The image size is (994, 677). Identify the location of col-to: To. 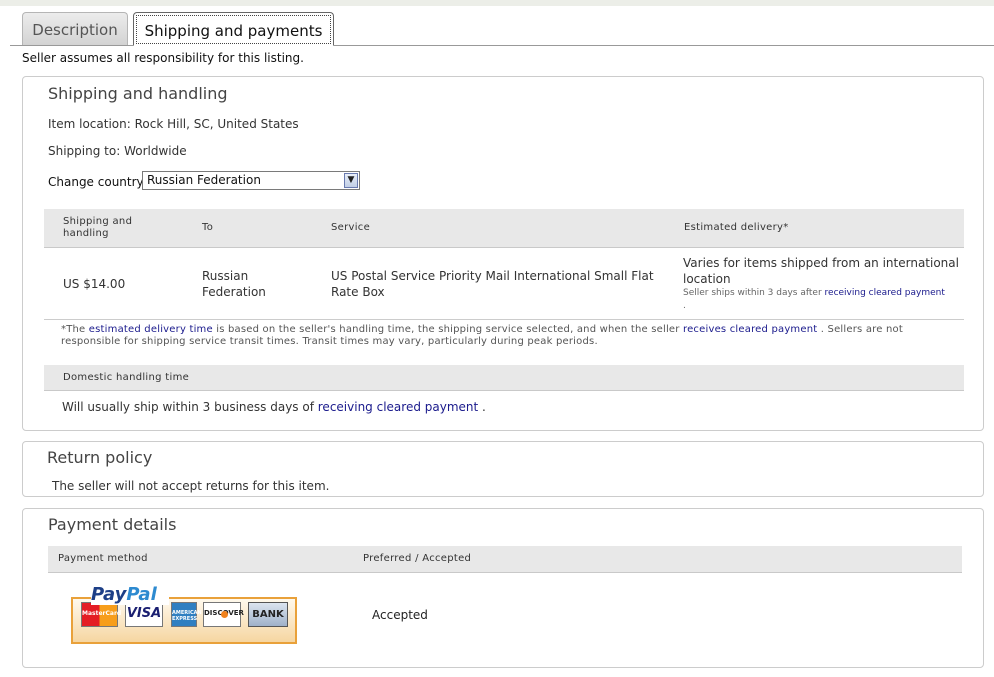
(208, 227).